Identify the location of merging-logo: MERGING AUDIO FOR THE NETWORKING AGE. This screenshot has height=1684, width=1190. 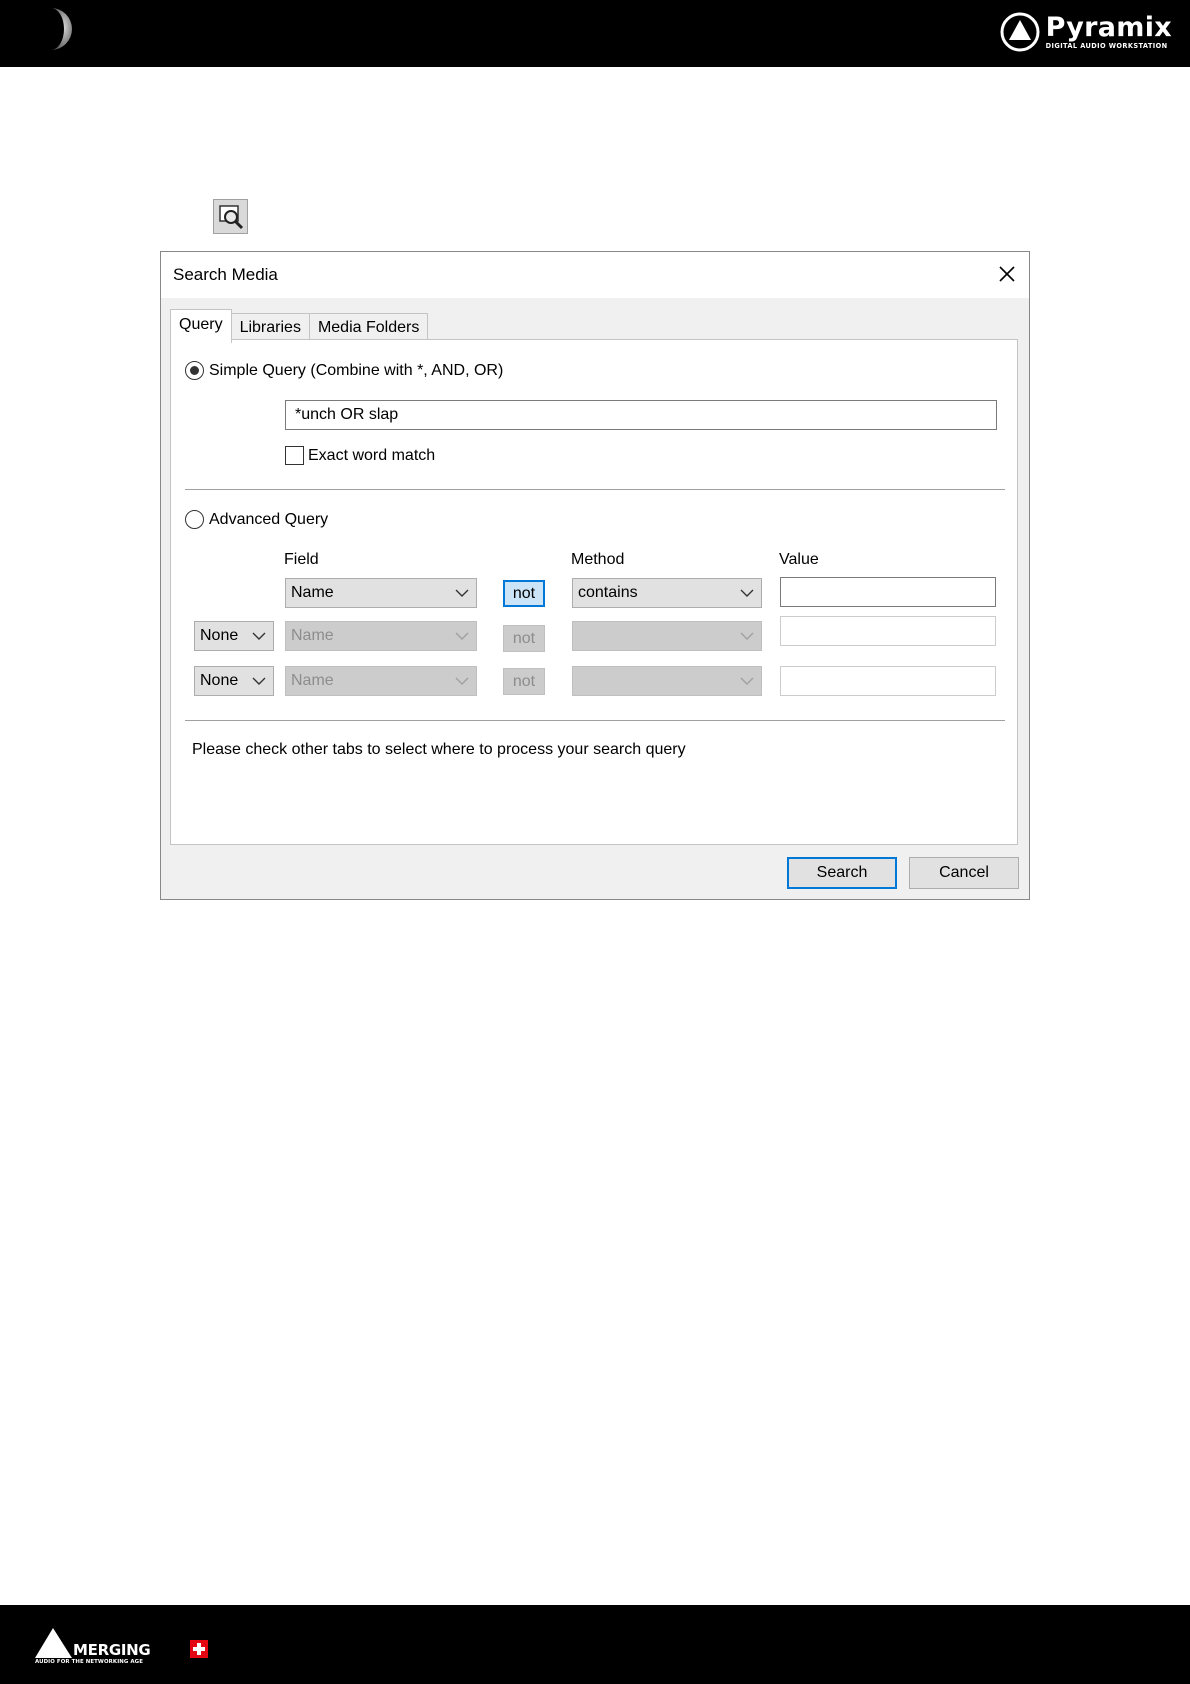
(125, 1650).